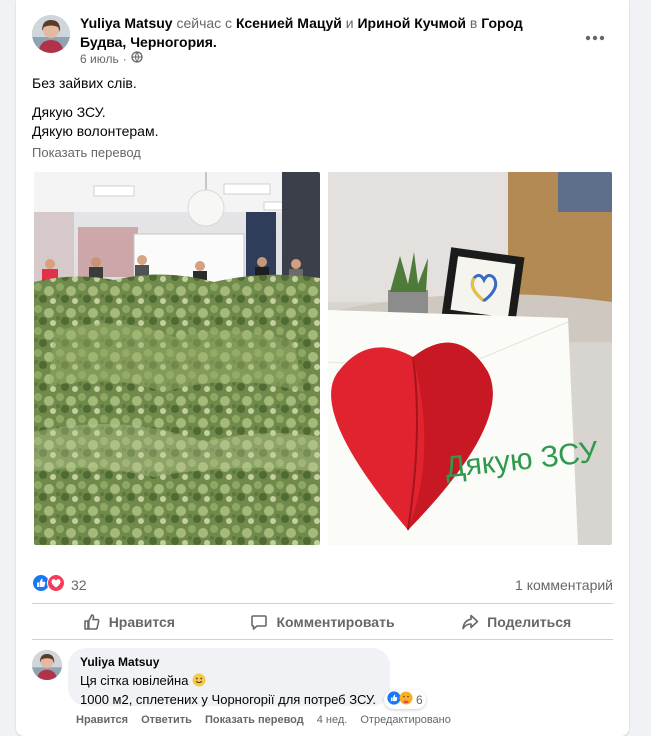 This screenshot has width=651, height=736. I want to click on action-bar: Нравится Комментировать Поделиться, so click(322, 622).